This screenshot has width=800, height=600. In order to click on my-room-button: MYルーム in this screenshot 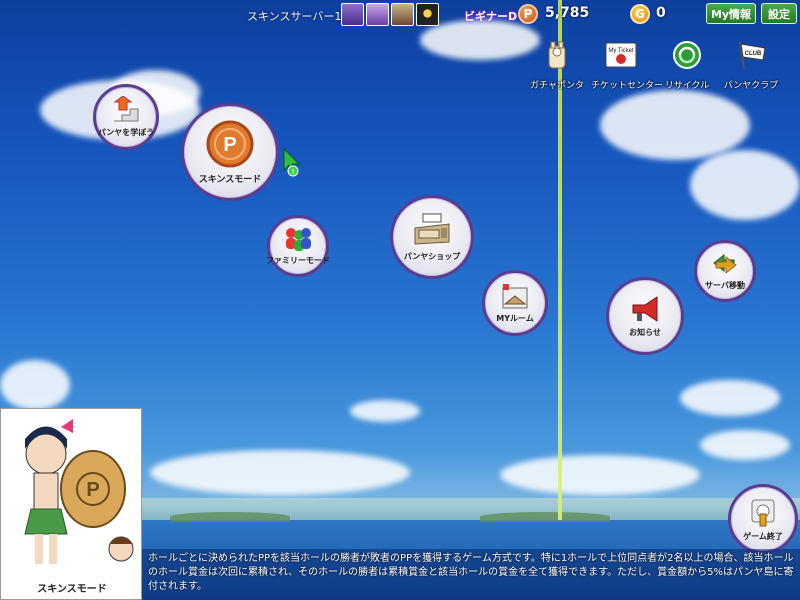, I will do `click(515, 303)`.